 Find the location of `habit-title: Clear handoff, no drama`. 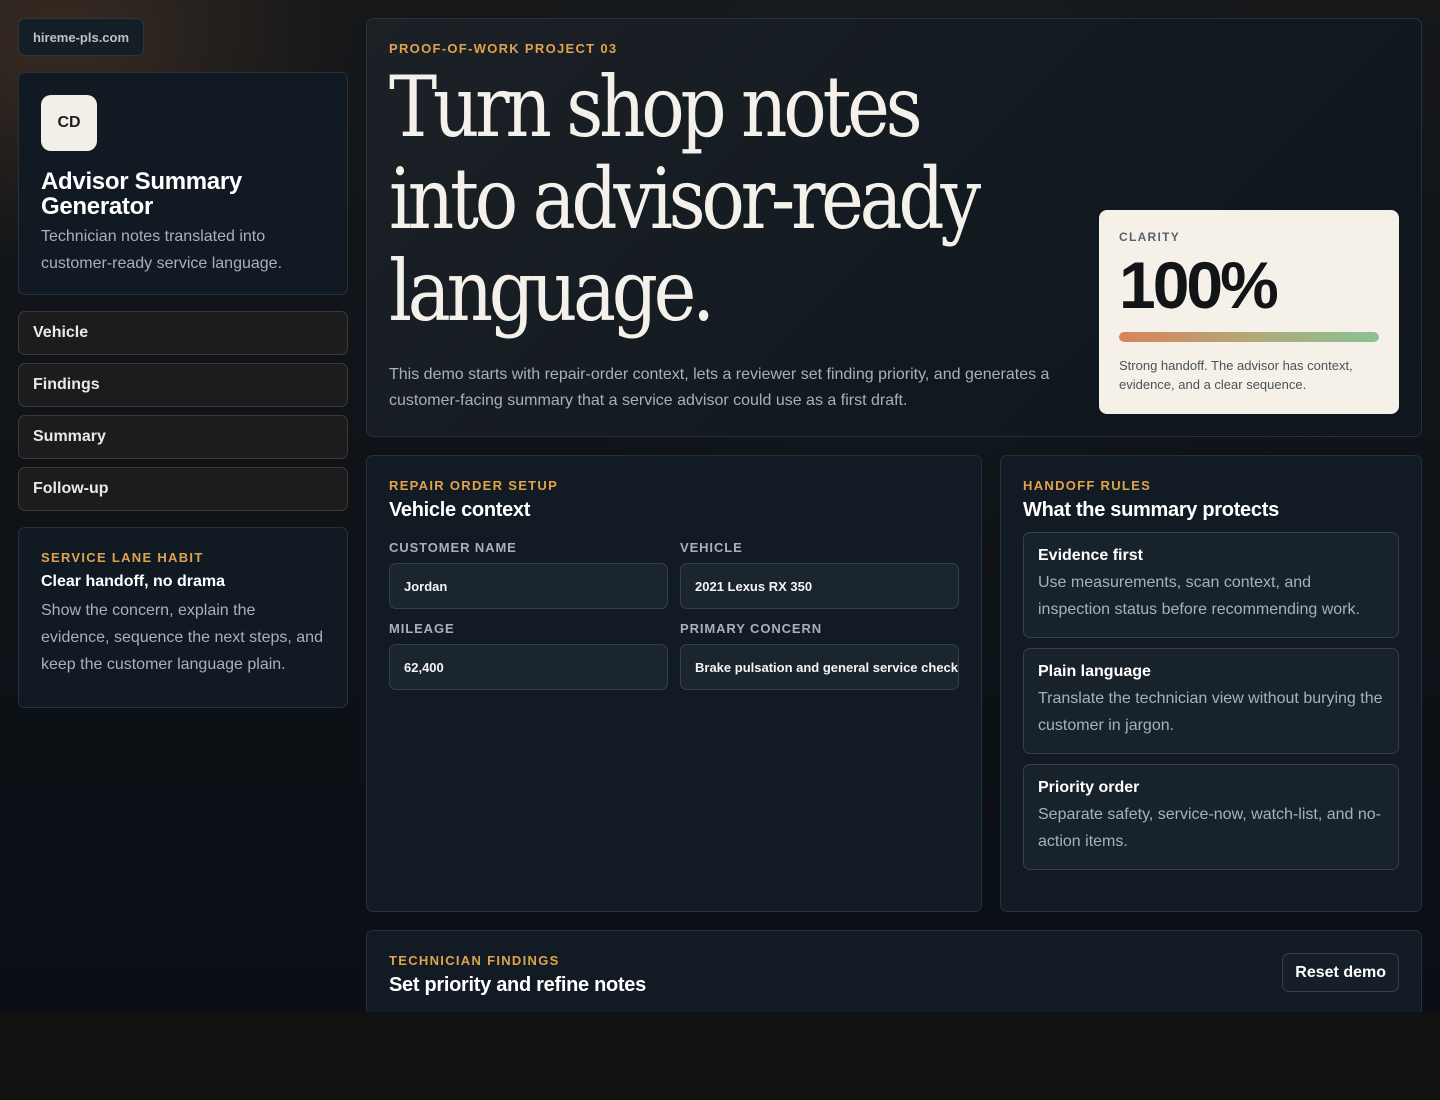

habit-title: Clear handoff, no drama is located at coordinates (133, 581).